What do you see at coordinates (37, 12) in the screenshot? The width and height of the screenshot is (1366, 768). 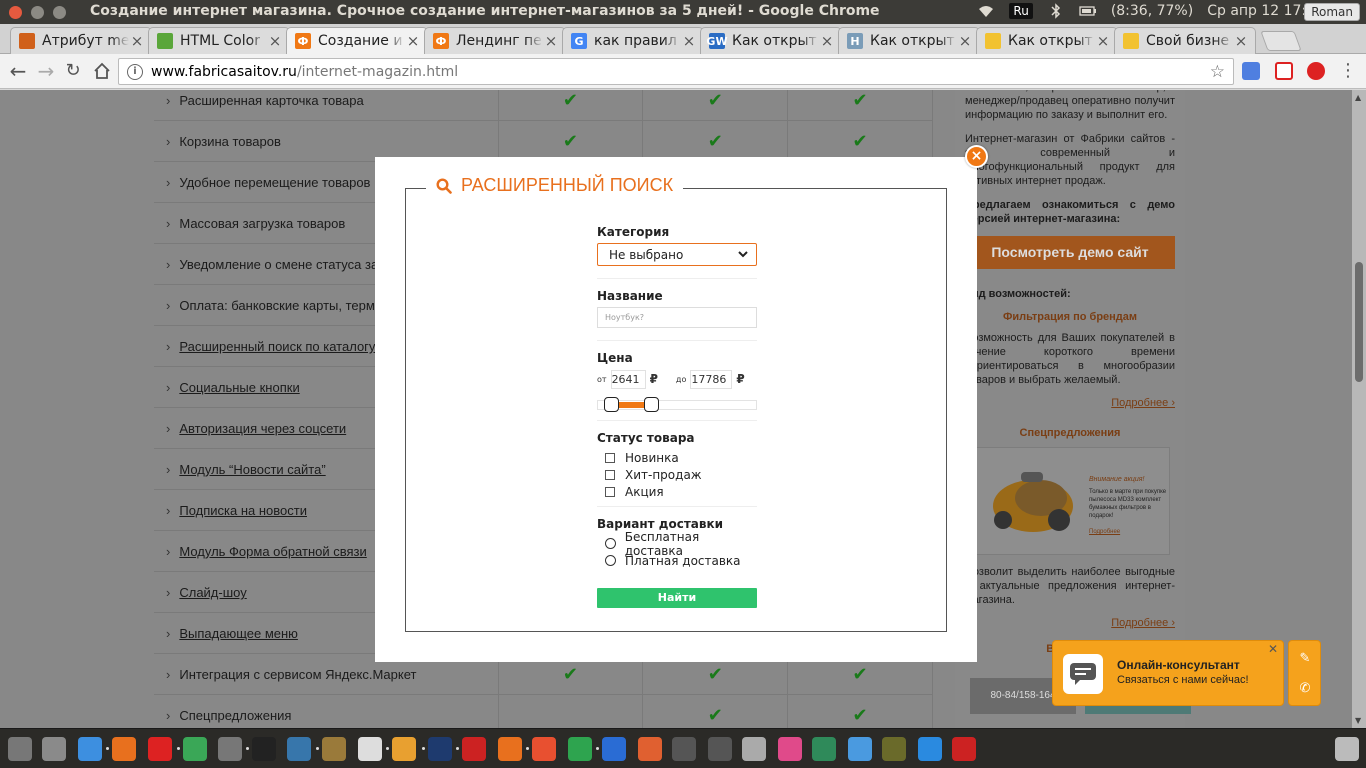 I see `window-minimize-button` at bounding box center [37, 12].